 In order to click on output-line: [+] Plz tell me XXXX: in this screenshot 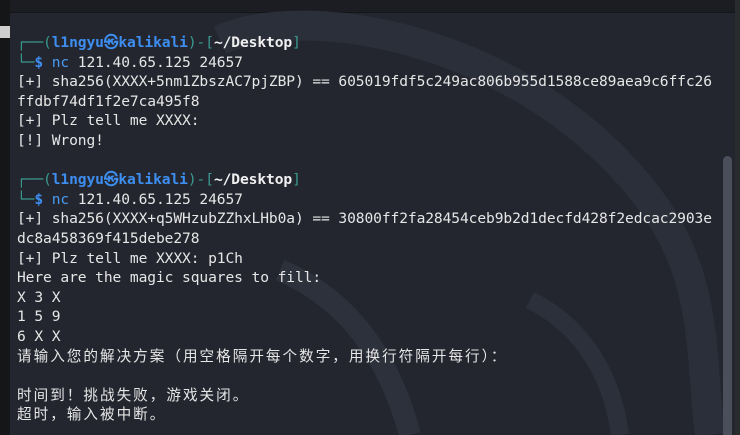, I will do `click(108, 121)`.